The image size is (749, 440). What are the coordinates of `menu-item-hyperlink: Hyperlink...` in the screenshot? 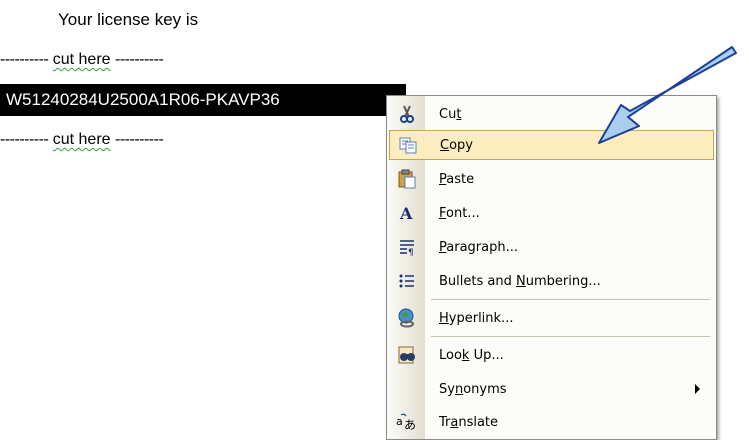 It's located at (551, 318).